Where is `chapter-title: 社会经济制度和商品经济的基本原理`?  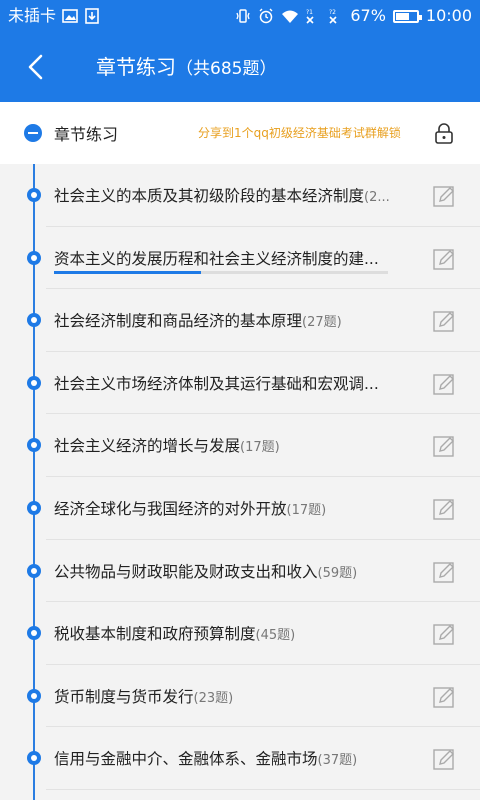
chapter-title: 社会经济制度和商品经济的基本原理 is located at coordinates (178, 321).